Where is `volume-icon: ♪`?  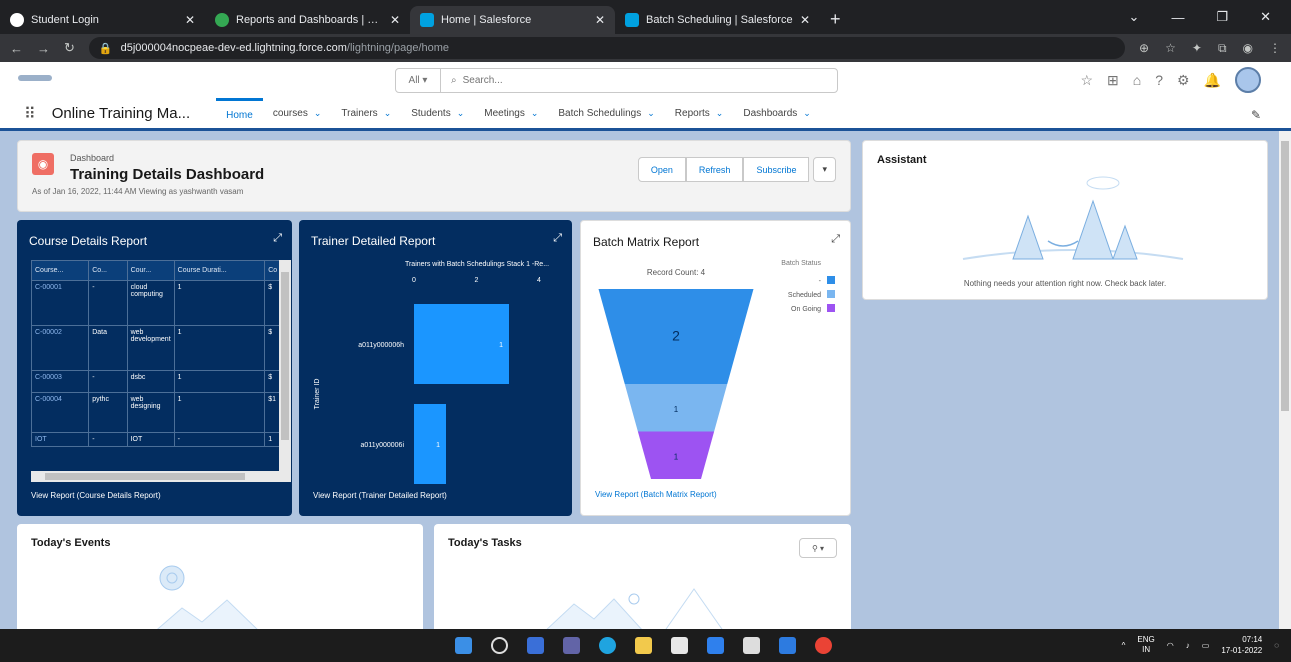 volume-icon: ♪ is located at coordinates (1188, 645).